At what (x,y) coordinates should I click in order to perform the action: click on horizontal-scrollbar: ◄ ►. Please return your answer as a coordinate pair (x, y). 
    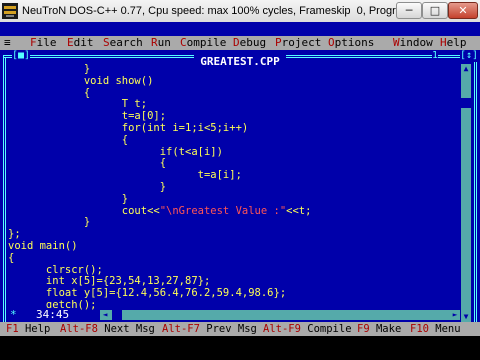
    Looking at the image, I should click on (280, 315).